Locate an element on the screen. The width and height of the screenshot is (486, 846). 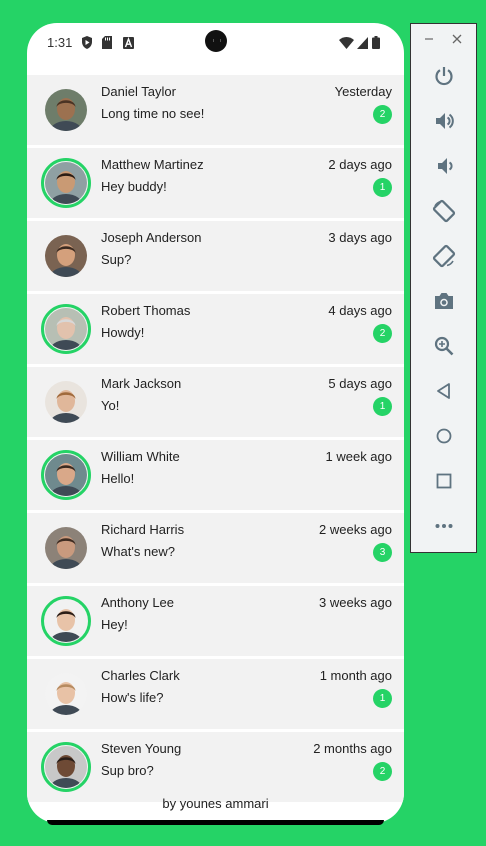
message-time: 5 days ago is located at coordinates (360, 383).